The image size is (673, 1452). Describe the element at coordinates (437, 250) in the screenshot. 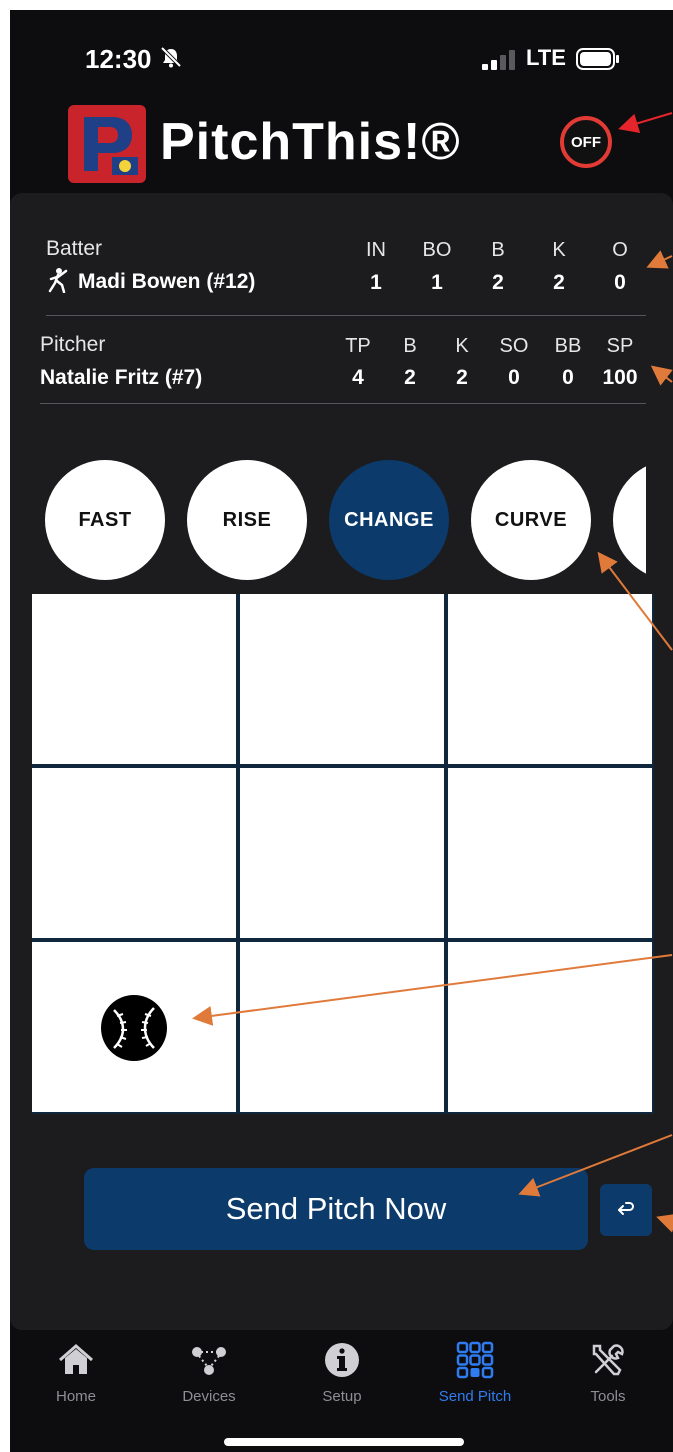

I see `batter-stat-header: BO` at that location.